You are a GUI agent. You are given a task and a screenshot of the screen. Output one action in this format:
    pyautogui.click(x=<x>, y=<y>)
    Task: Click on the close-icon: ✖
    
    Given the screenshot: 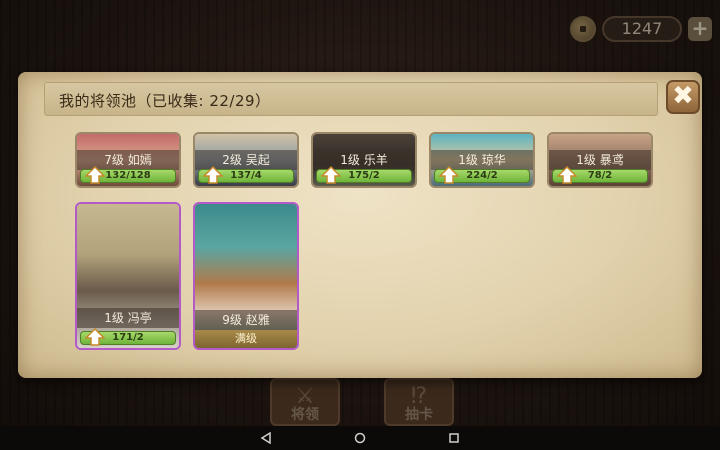 What is the action you would take?
    pyautogui.click(x=683, y=96)
    